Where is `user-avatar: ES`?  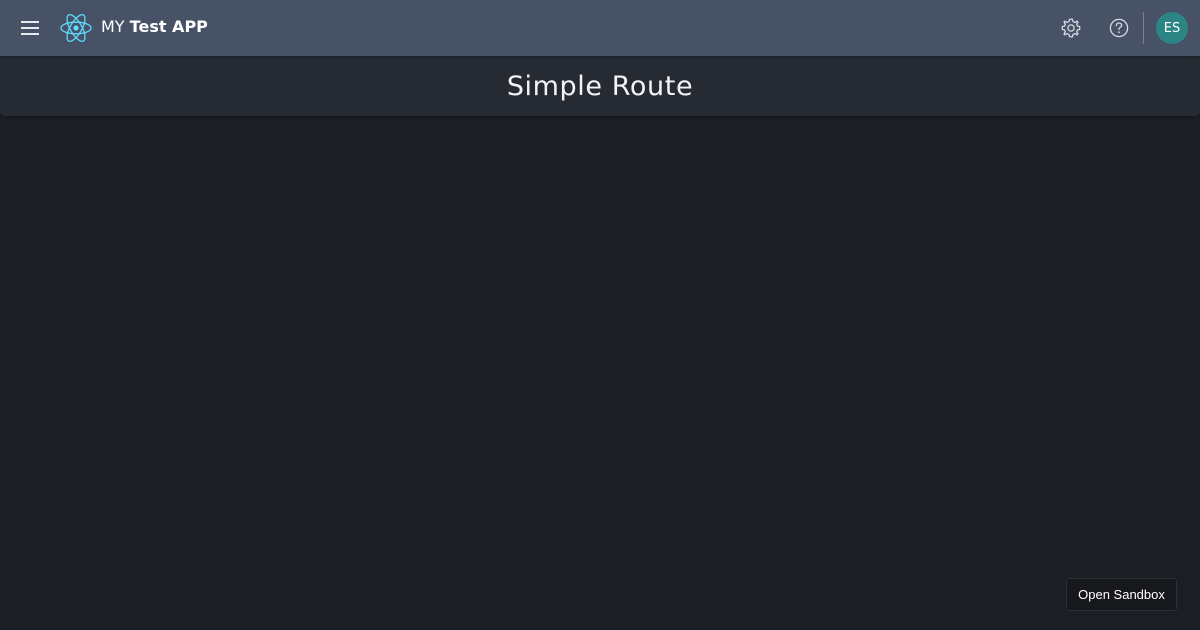
user-avatar: ES is located at coordinates (1172, 28).